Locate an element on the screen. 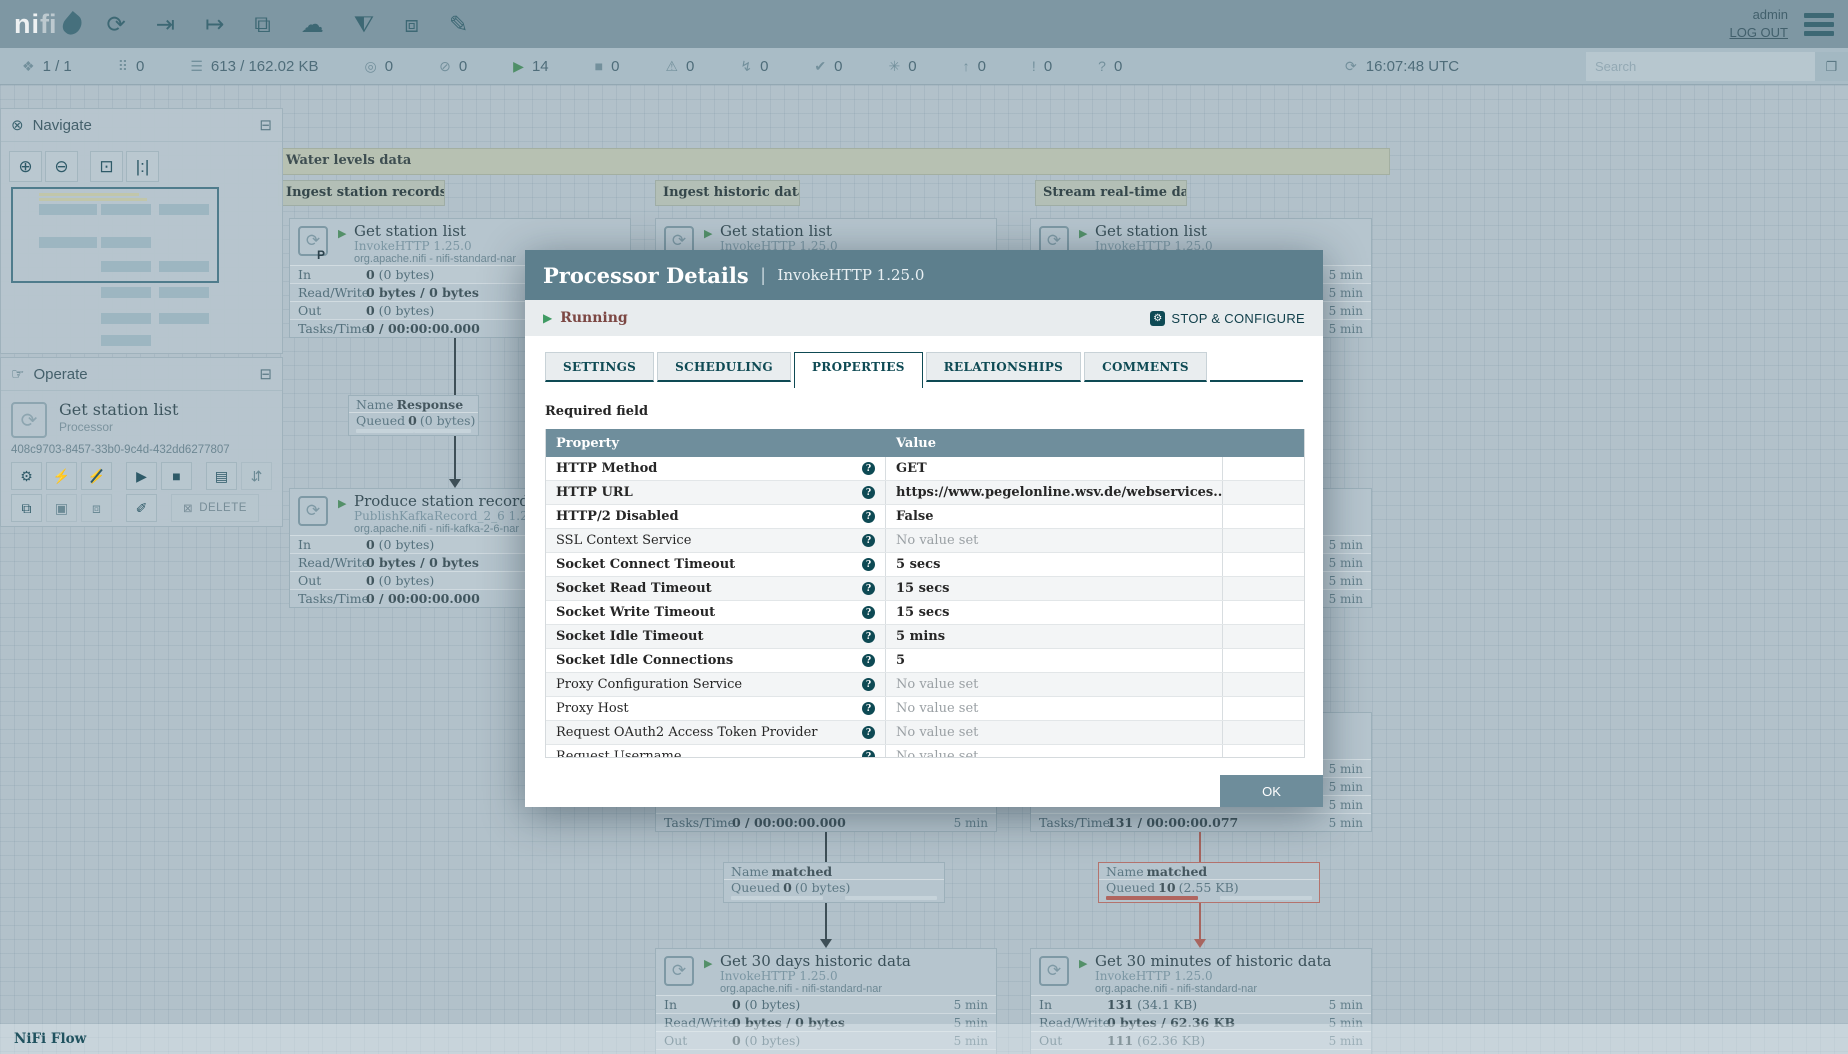 The image size is (1848, 1054). connection-label-matched-1: Name matched Queued 0 (0 bytes) is located at coordinates (834, 882).